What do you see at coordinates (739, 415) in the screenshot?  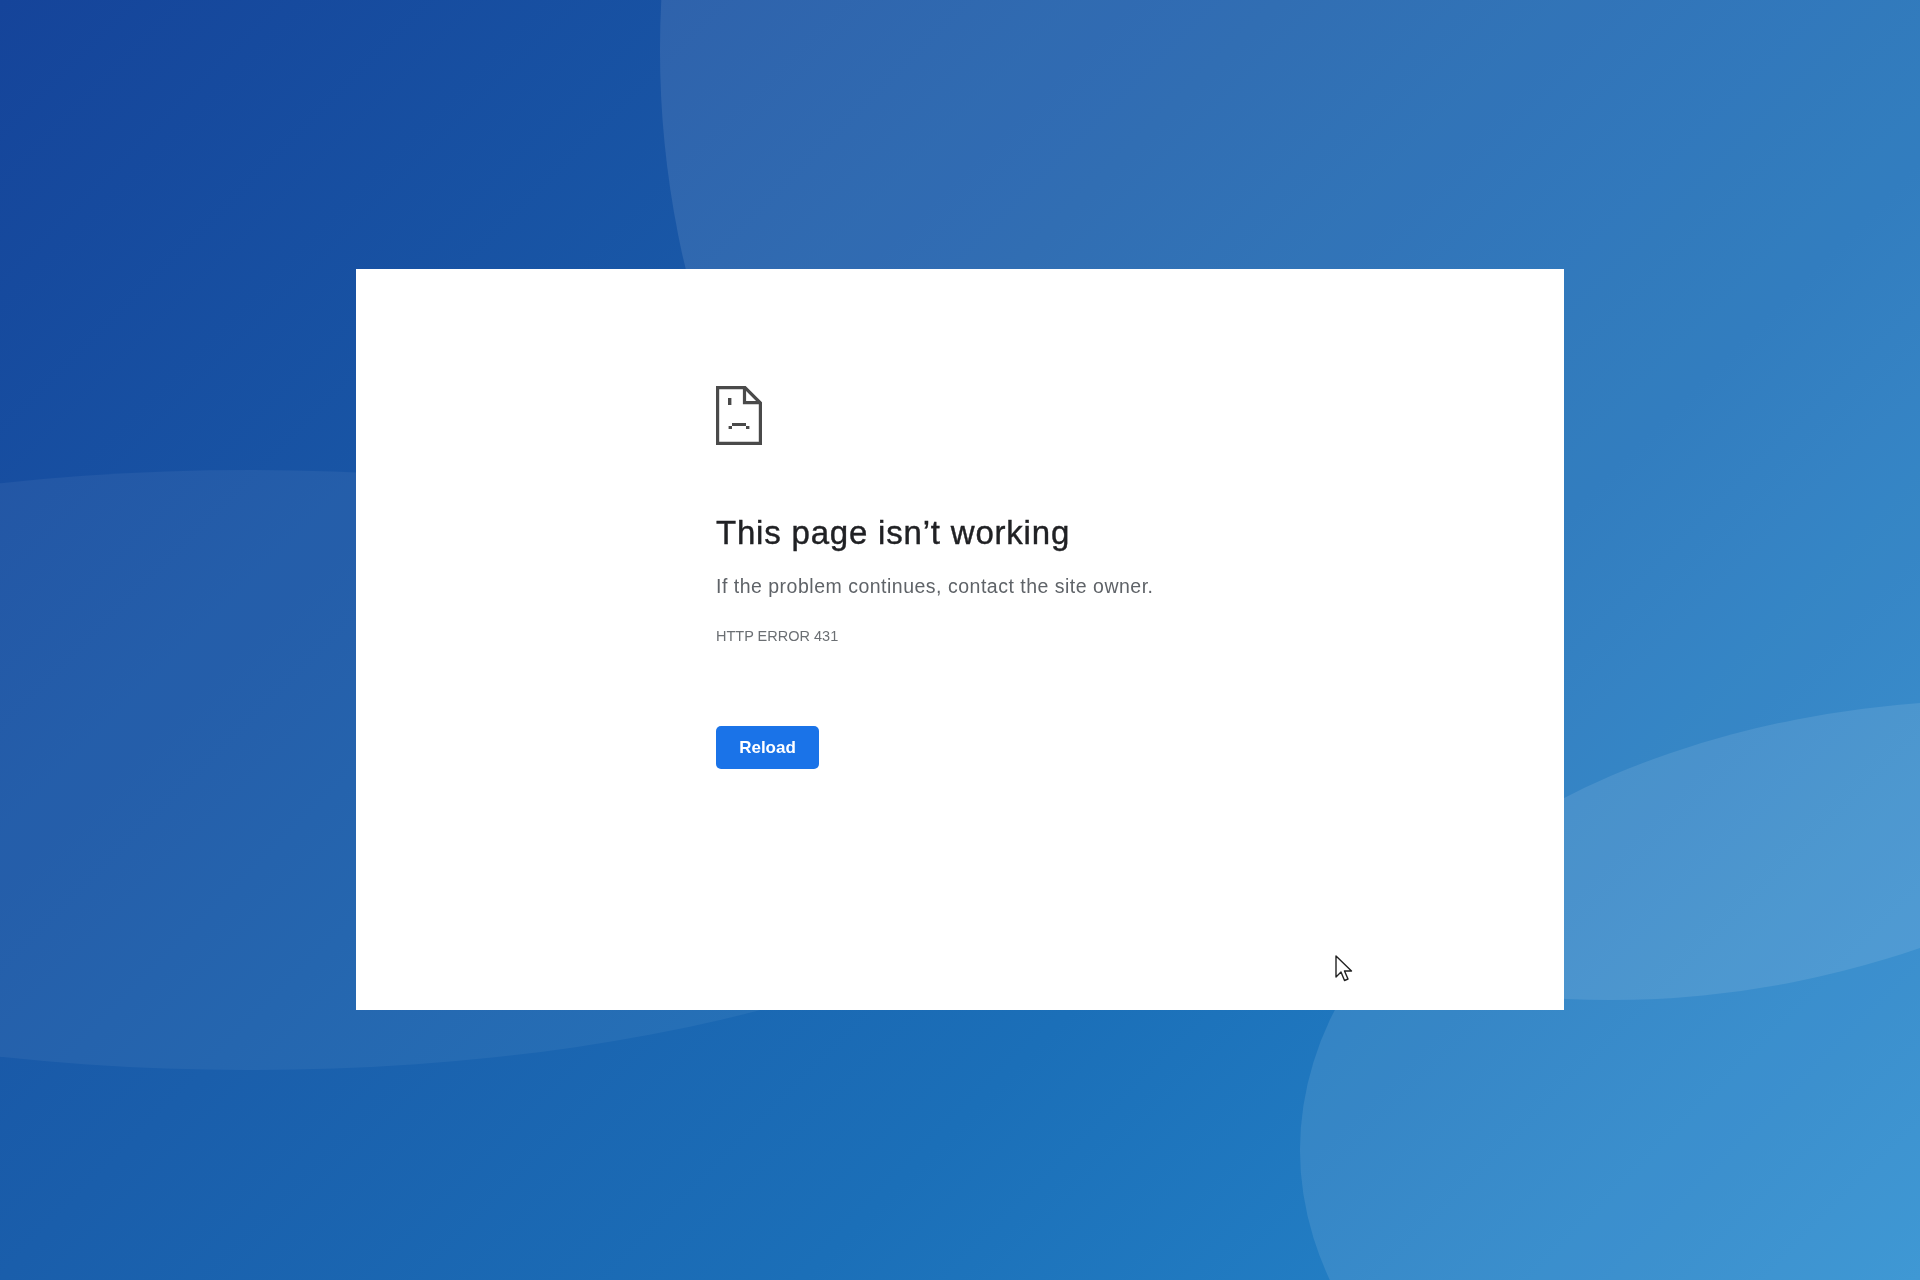 I see `sad-document-icon` at bounding box center [739, 415].